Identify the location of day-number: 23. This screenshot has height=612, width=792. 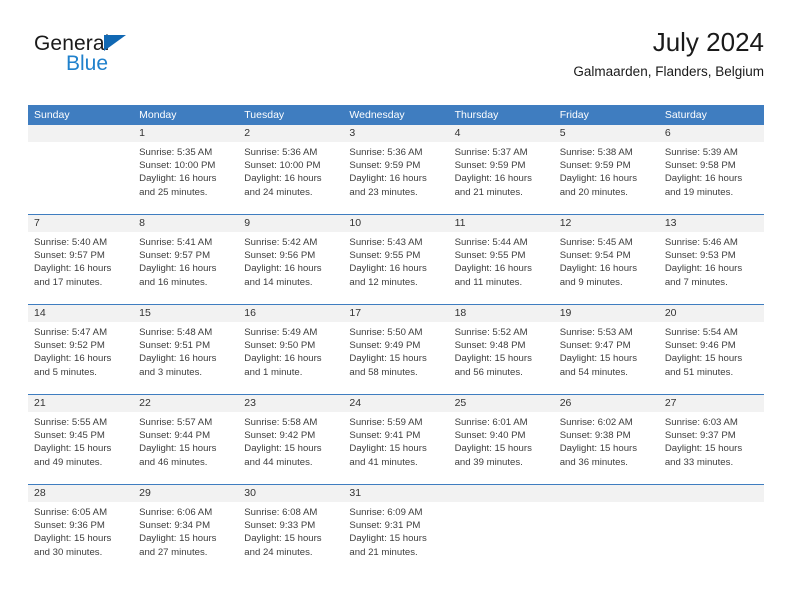
(291, 403).